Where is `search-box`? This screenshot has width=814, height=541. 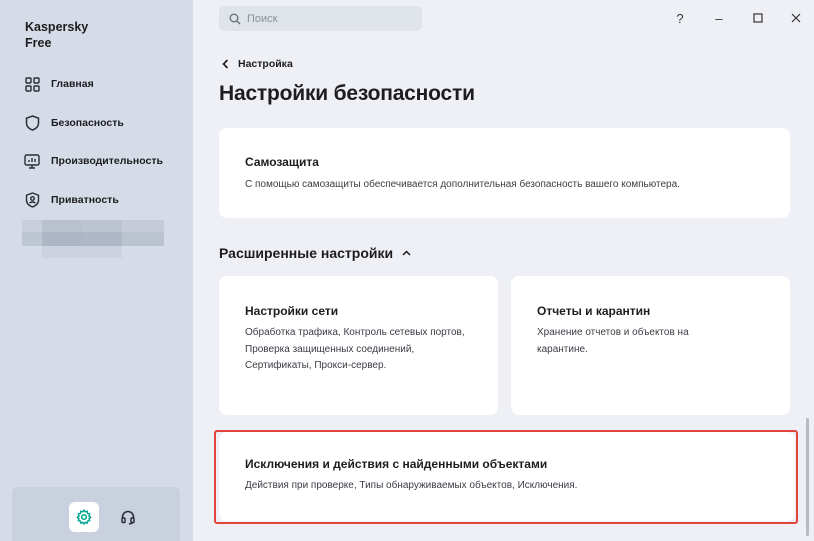 search-box is located at coordinates (320, 18).